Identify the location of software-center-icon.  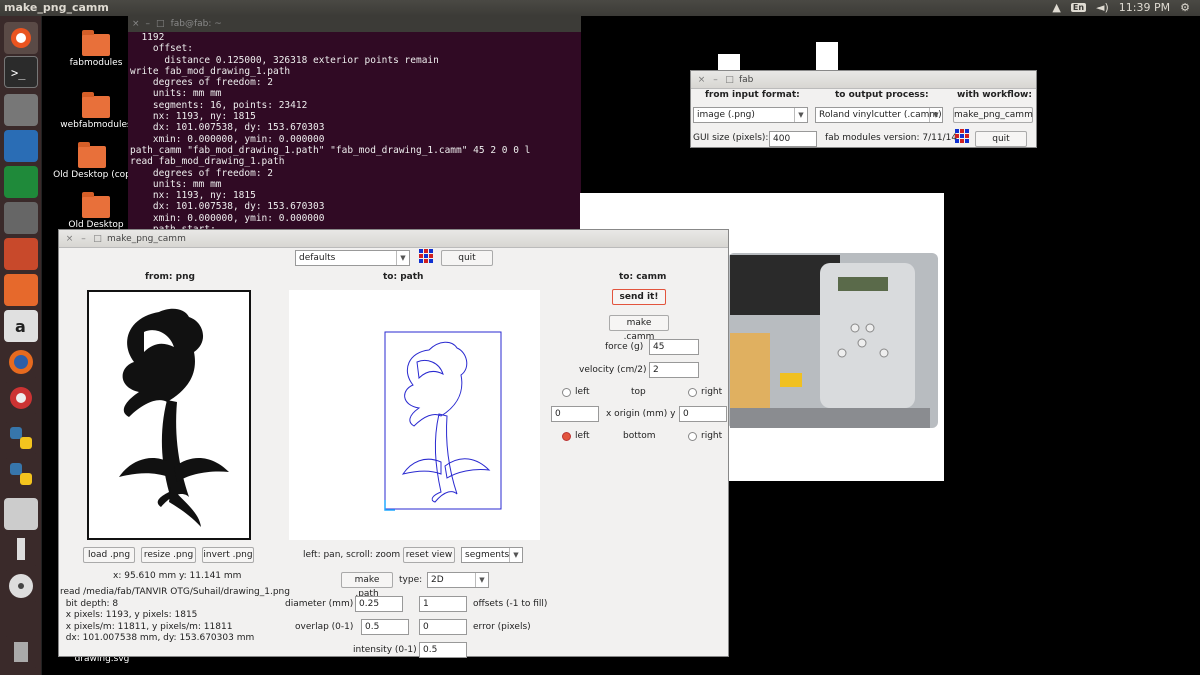
(21, 290).